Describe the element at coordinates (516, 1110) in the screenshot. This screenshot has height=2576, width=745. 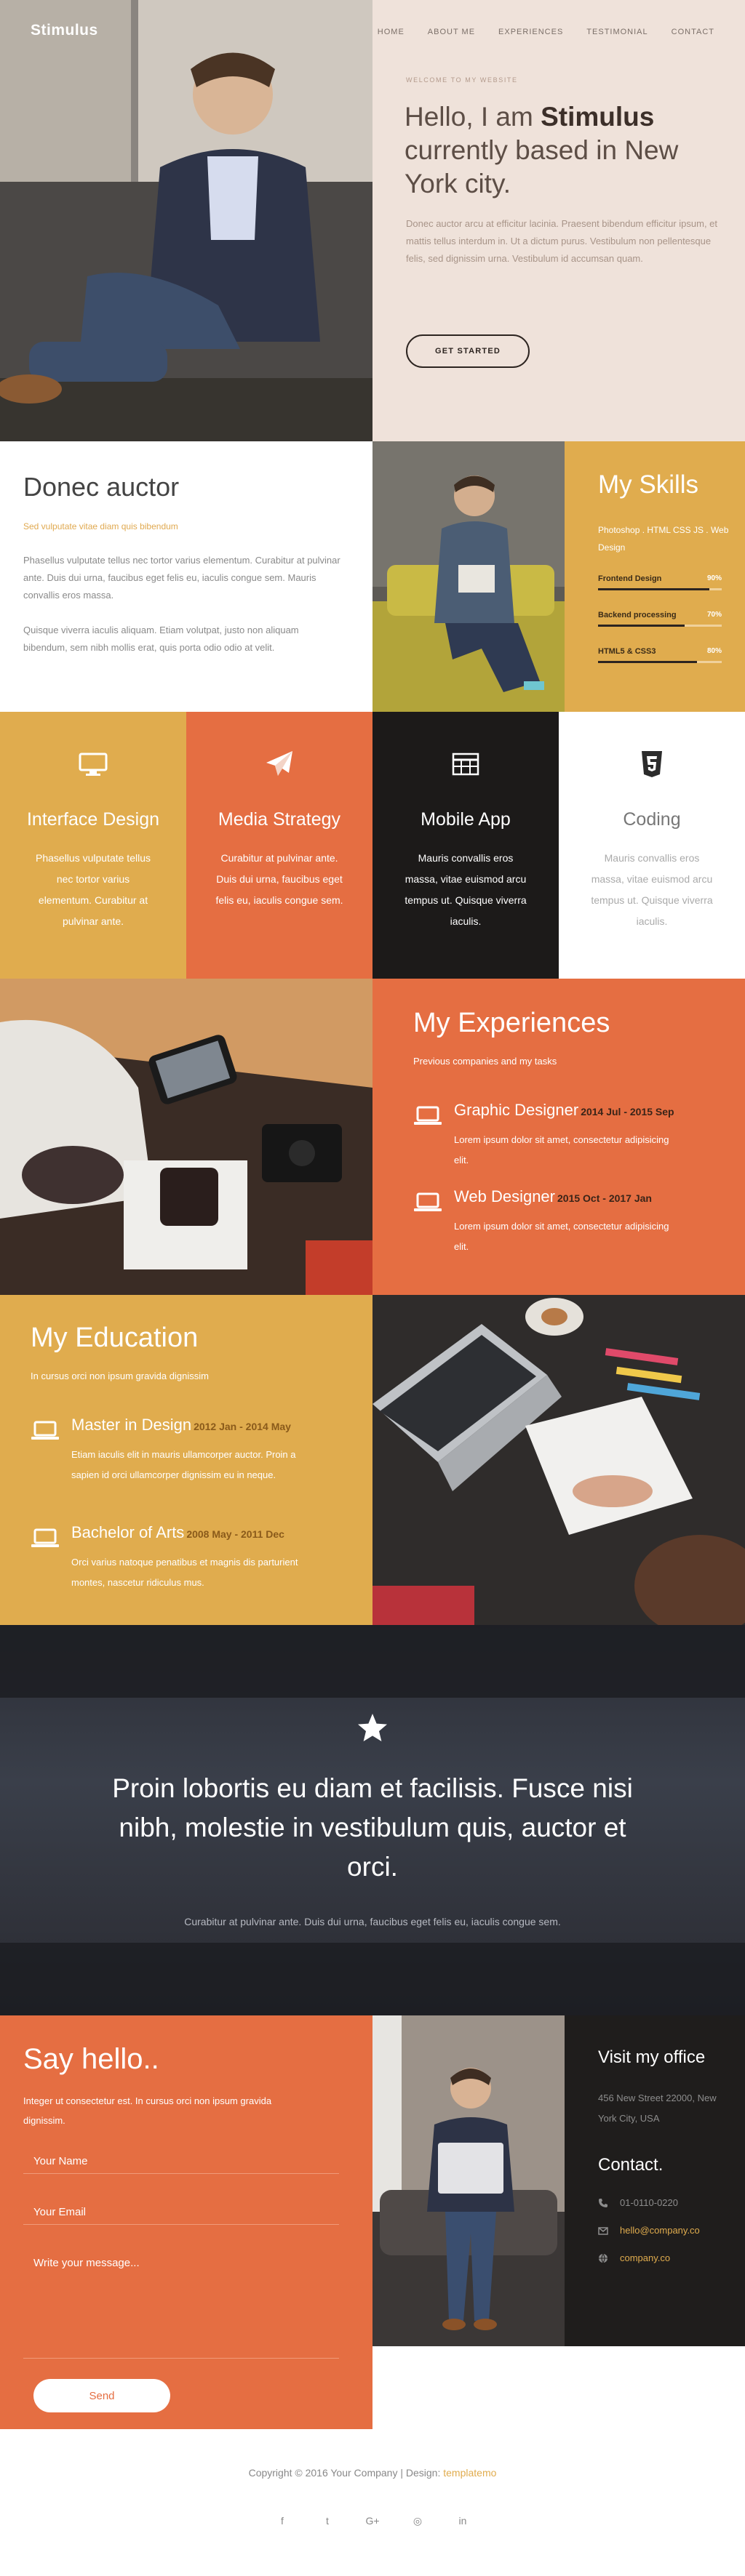
I see `experience-title: Graphic Designer` at that location.